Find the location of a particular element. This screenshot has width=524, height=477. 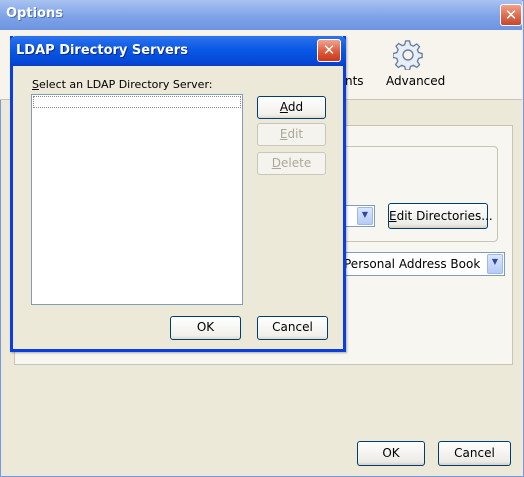

select-server-label: Select an LDAP Directory Server: is located at coordinates (122, 84).